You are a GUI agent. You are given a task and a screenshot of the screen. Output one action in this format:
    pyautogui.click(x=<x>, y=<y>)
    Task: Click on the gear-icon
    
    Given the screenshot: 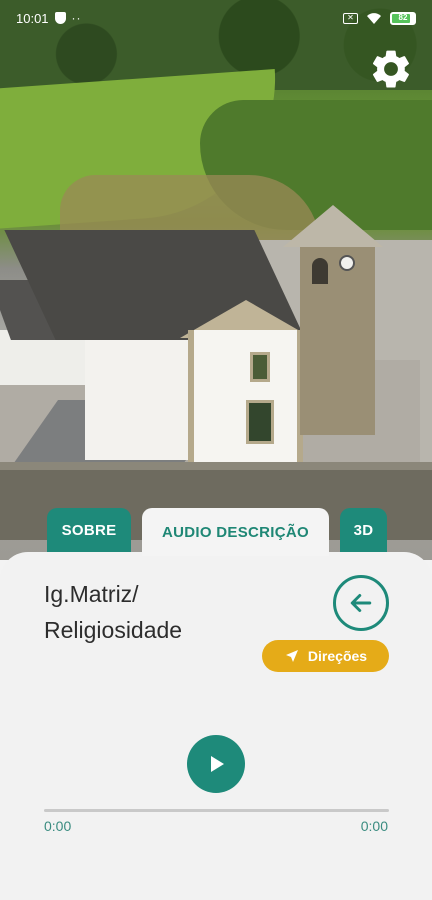 What is the action you would take?
    pyautogui.click(x=390, y=69)
    